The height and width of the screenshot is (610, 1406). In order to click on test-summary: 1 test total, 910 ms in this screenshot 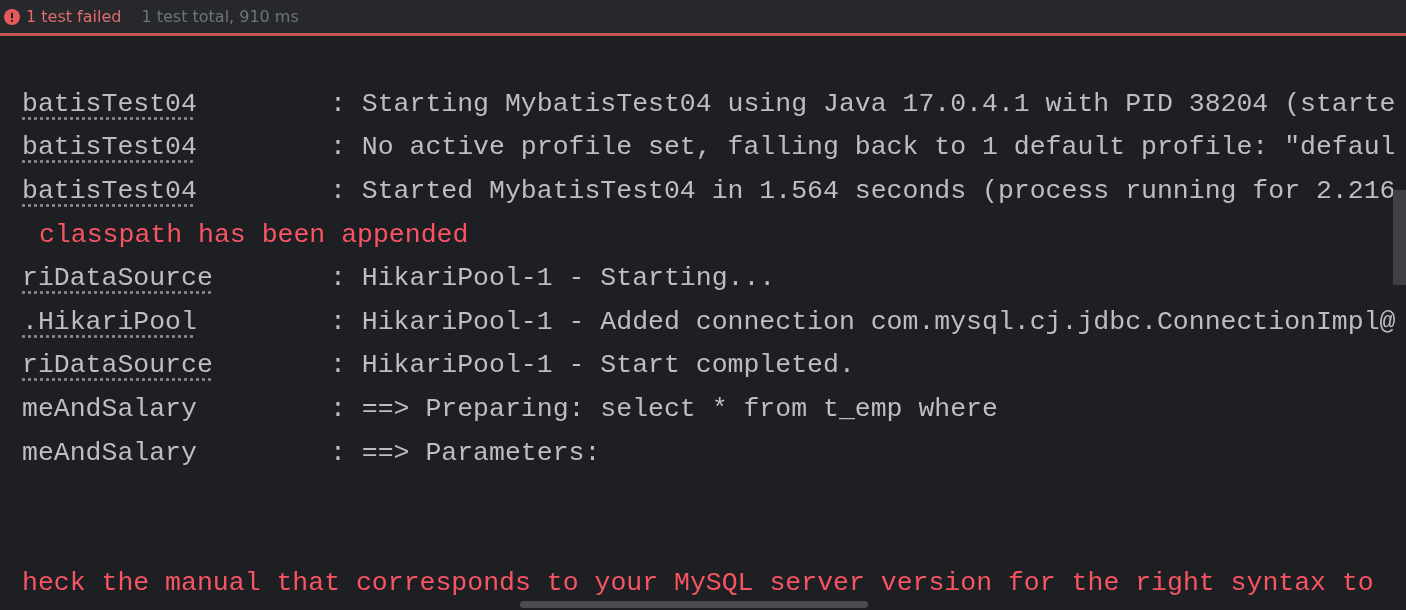, I will do `click(220, 16)`.